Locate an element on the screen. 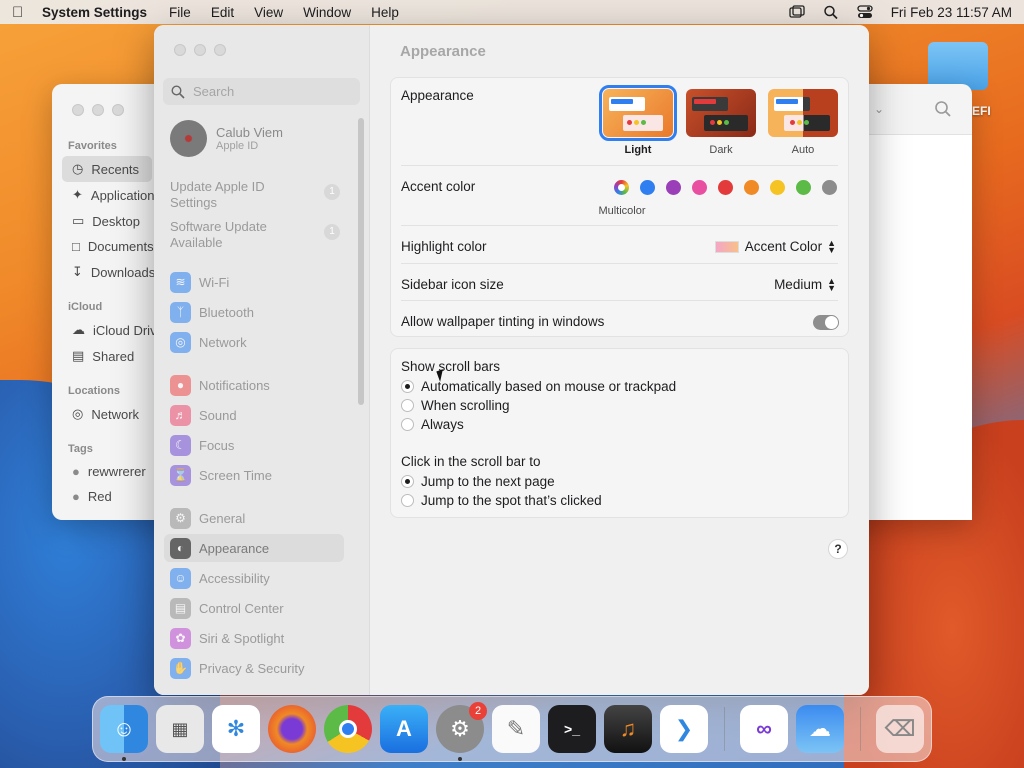  spotlight-search-icon is located at coordinates (831, 12).